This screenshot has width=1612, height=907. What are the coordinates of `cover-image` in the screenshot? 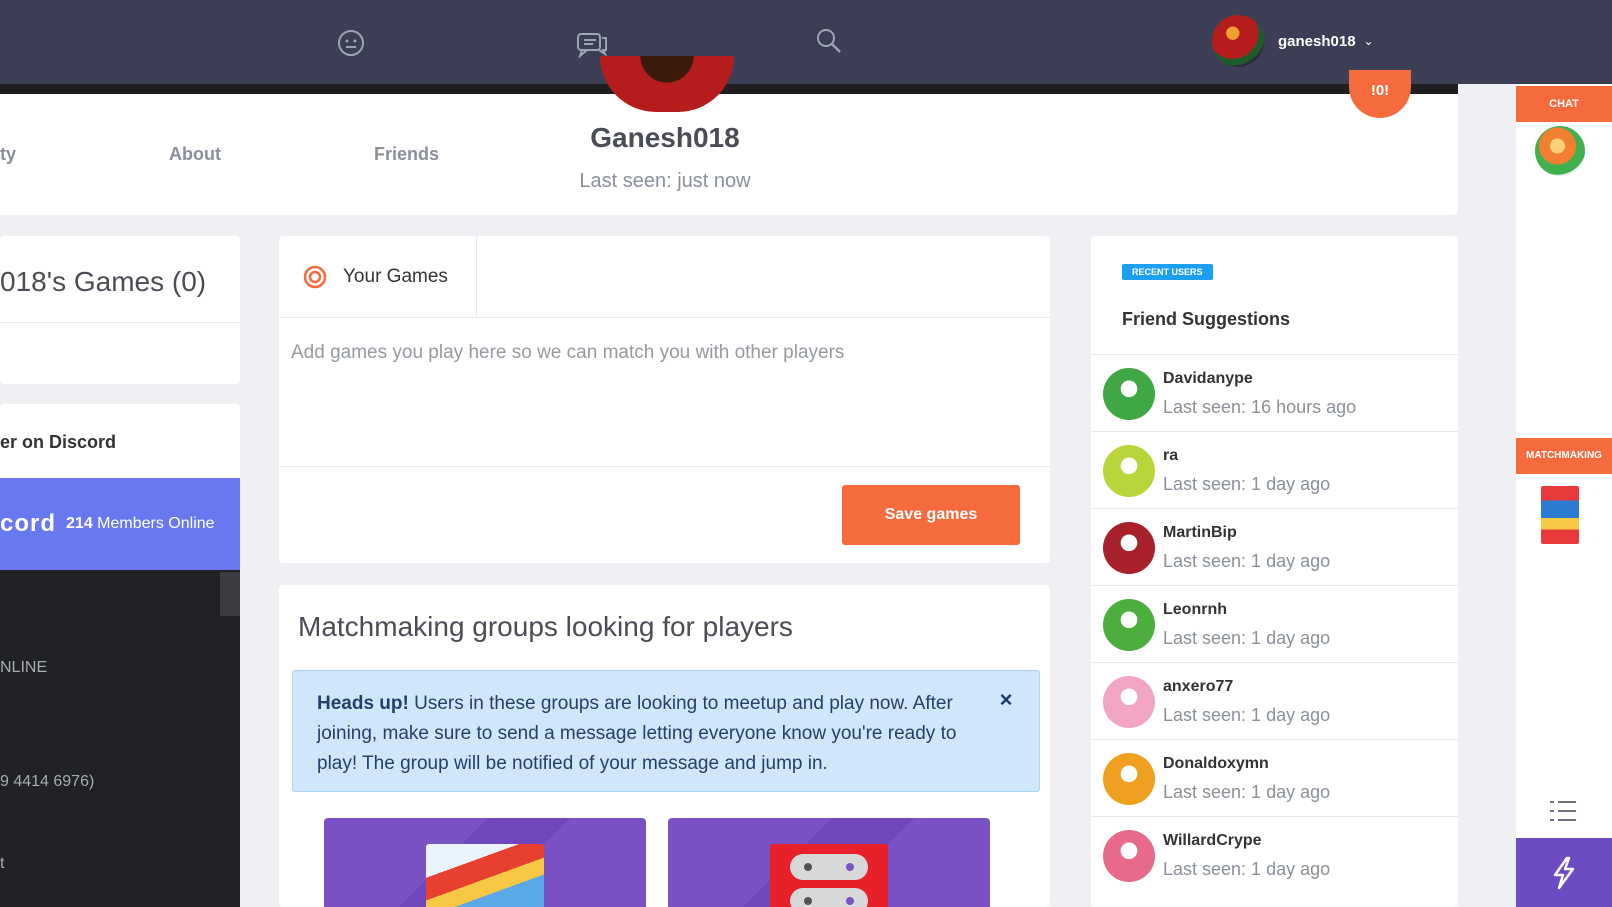 It's located at (729, 89).